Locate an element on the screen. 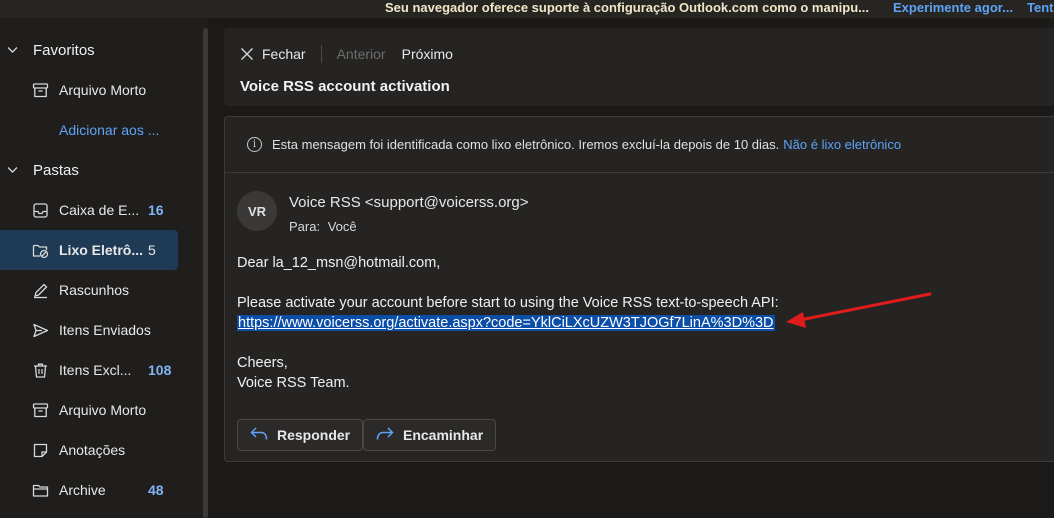 The width and height of the screenshot is (1054, 518). banner-more-link: Tent is located at coordinates (1040, 7).